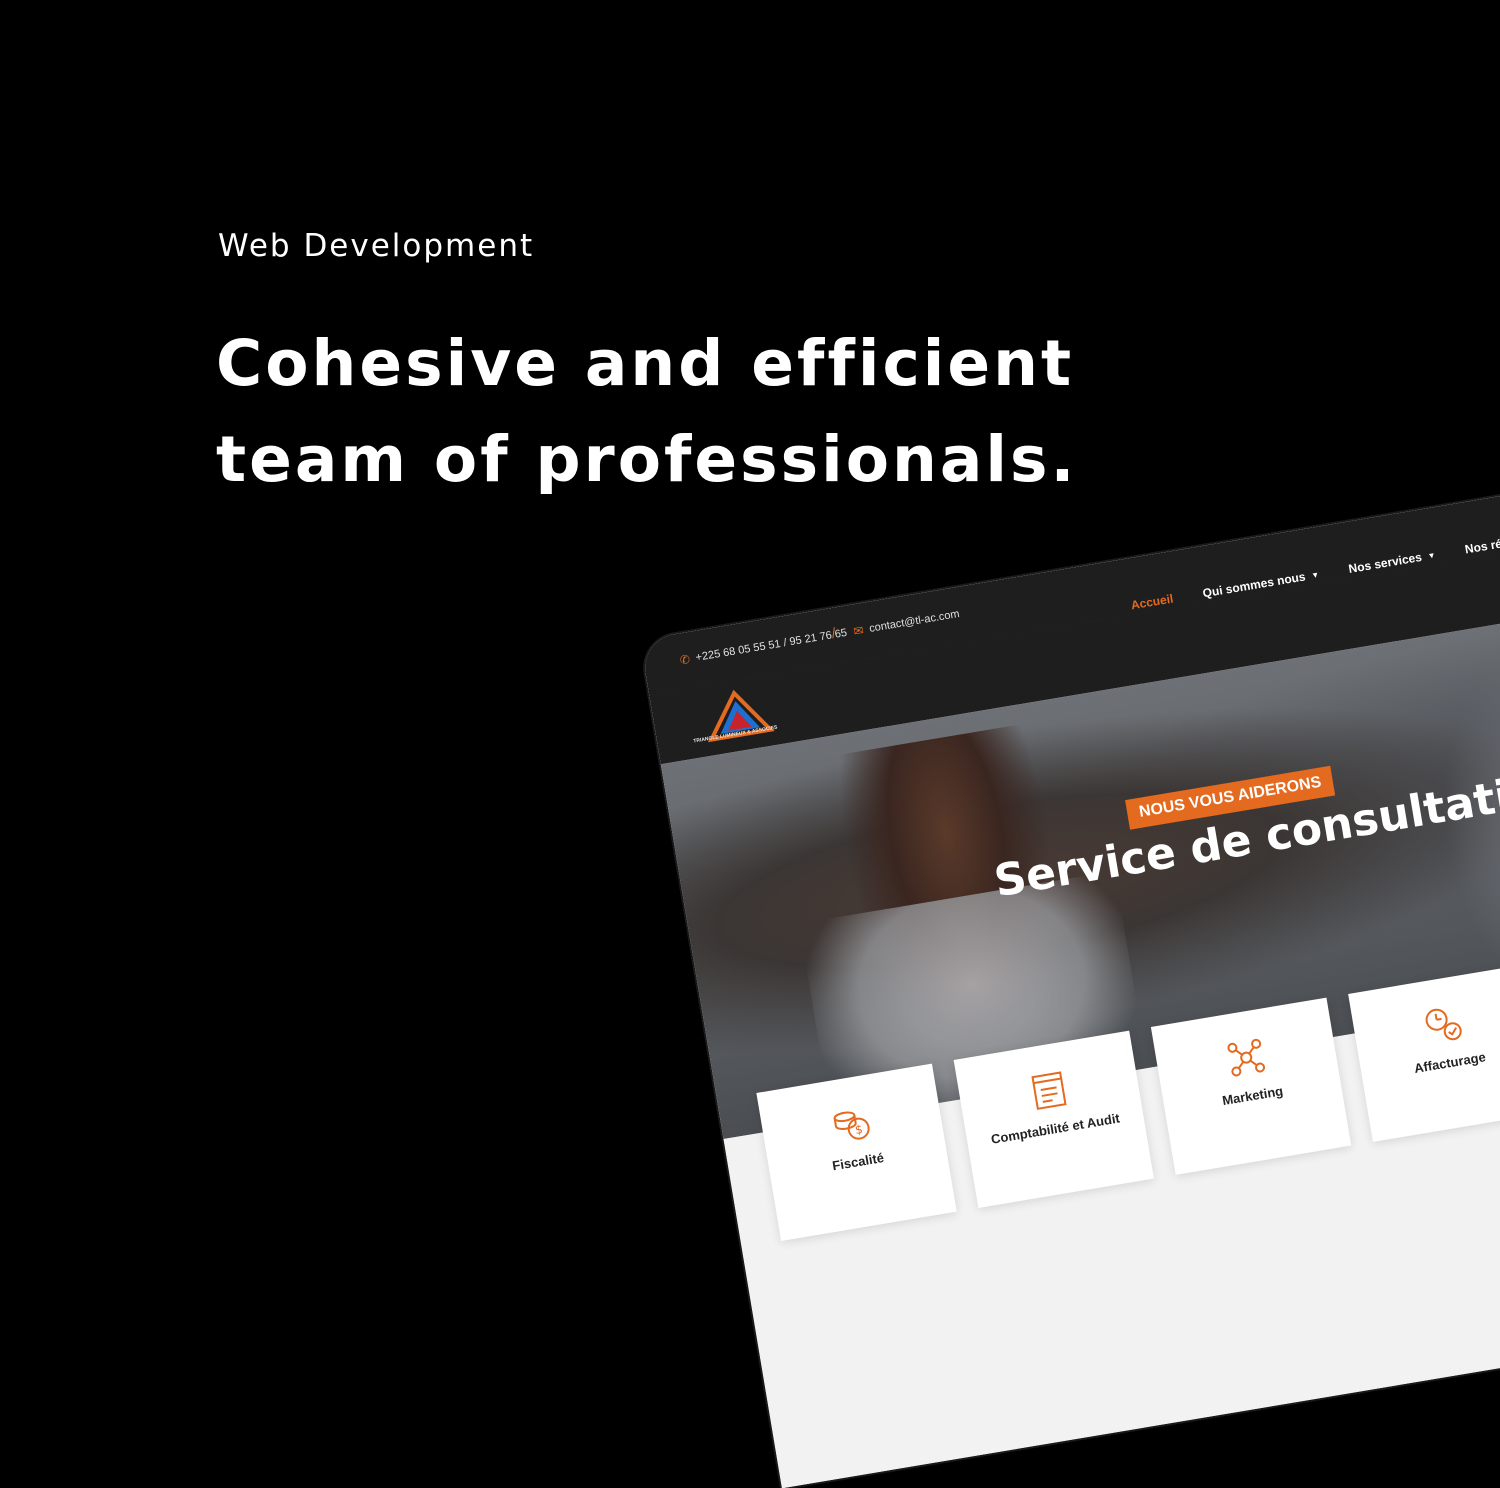 The width and height of the screenshot is (1500, 1488). What do you see at coordinates (645, 363) in the screenshot?
I see `headline-line-1: Cohesive and efficient` at bounding box center [645, 363].